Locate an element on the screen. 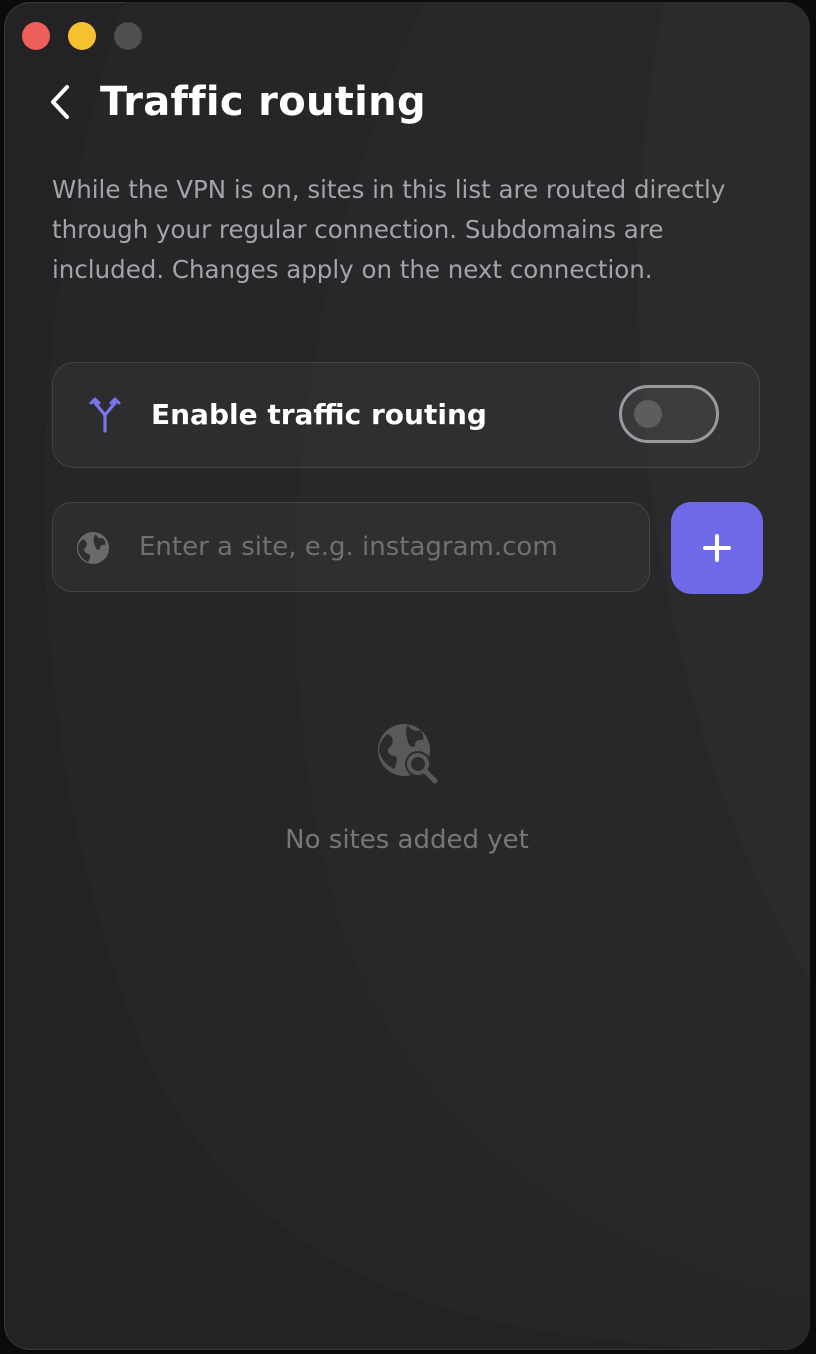  minimize-window-button is located at coordinates (82, 36).